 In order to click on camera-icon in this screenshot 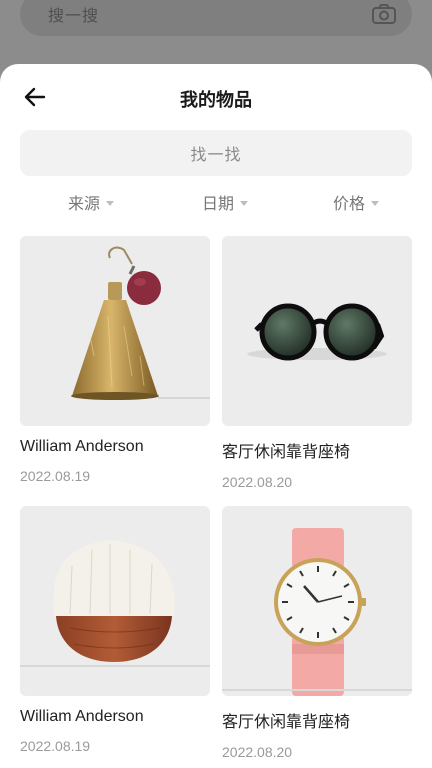, I will do `click(384, 14)`.